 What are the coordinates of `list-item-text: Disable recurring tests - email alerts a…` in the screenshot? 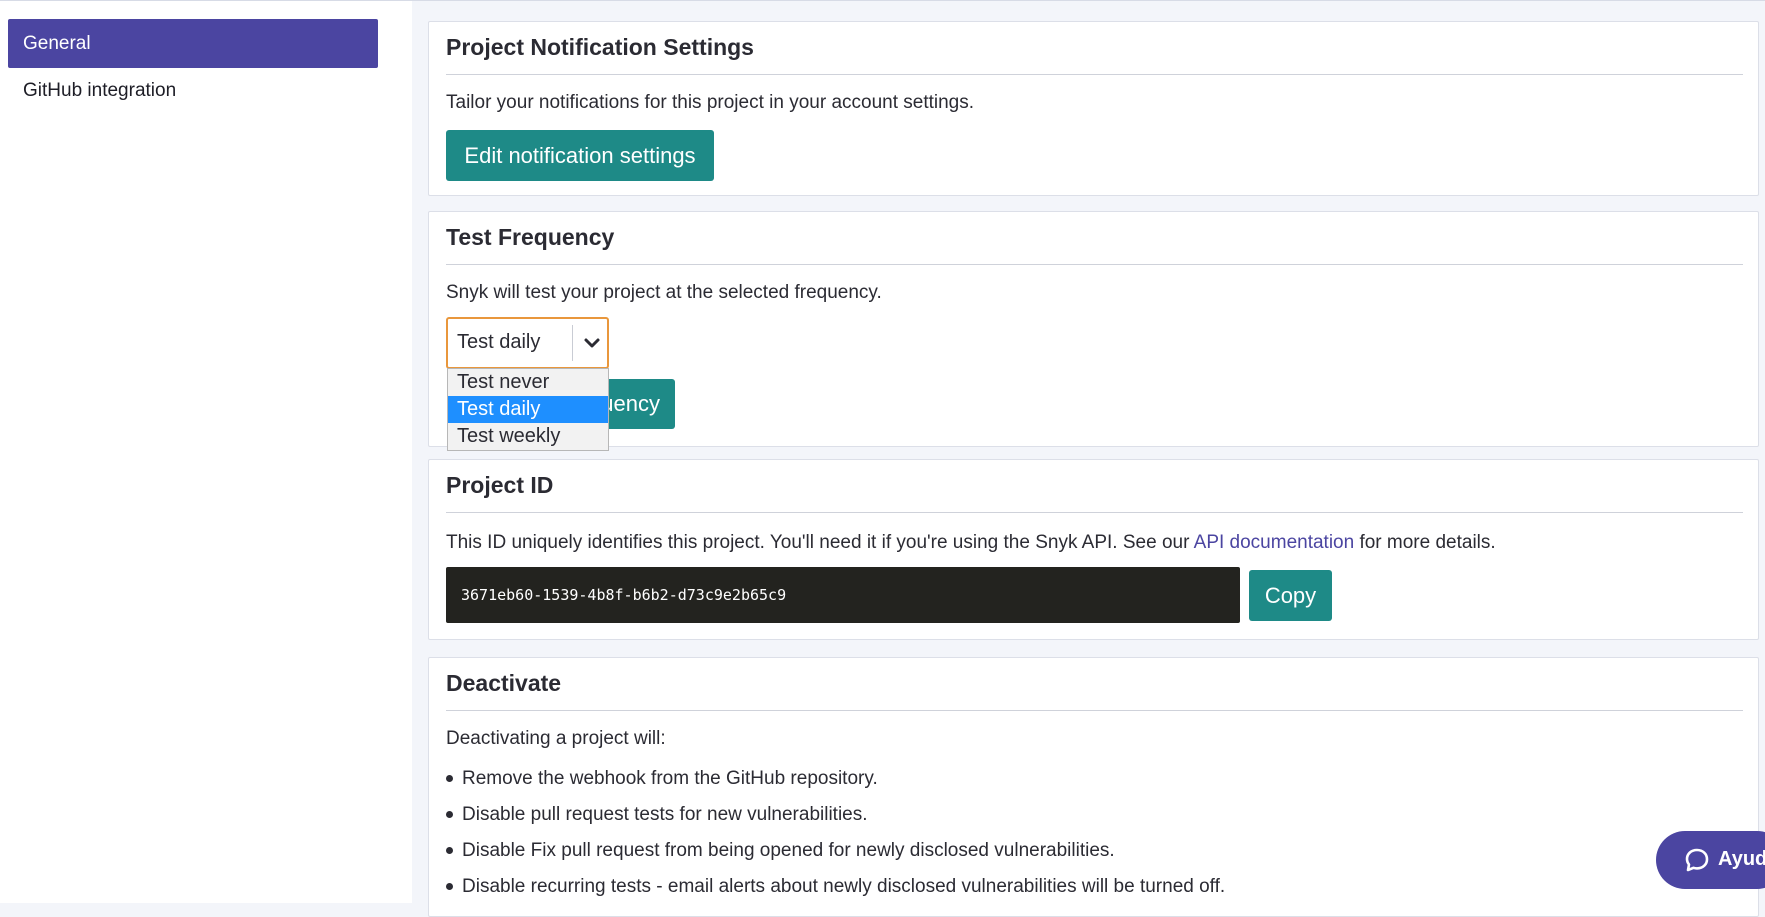 It's located at (844, 886).